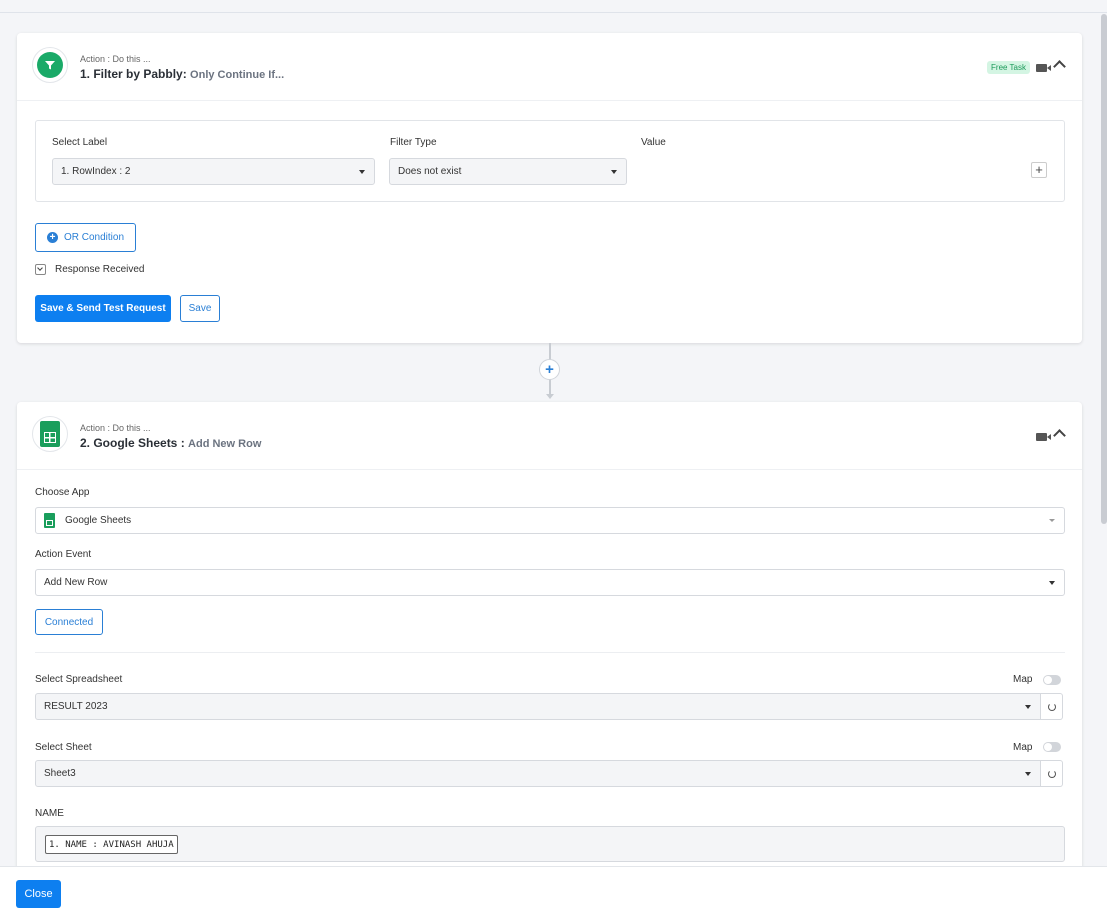 This screenshot has width=1107, height=920. I want to click on add-step-button: +, so click(549, 369).